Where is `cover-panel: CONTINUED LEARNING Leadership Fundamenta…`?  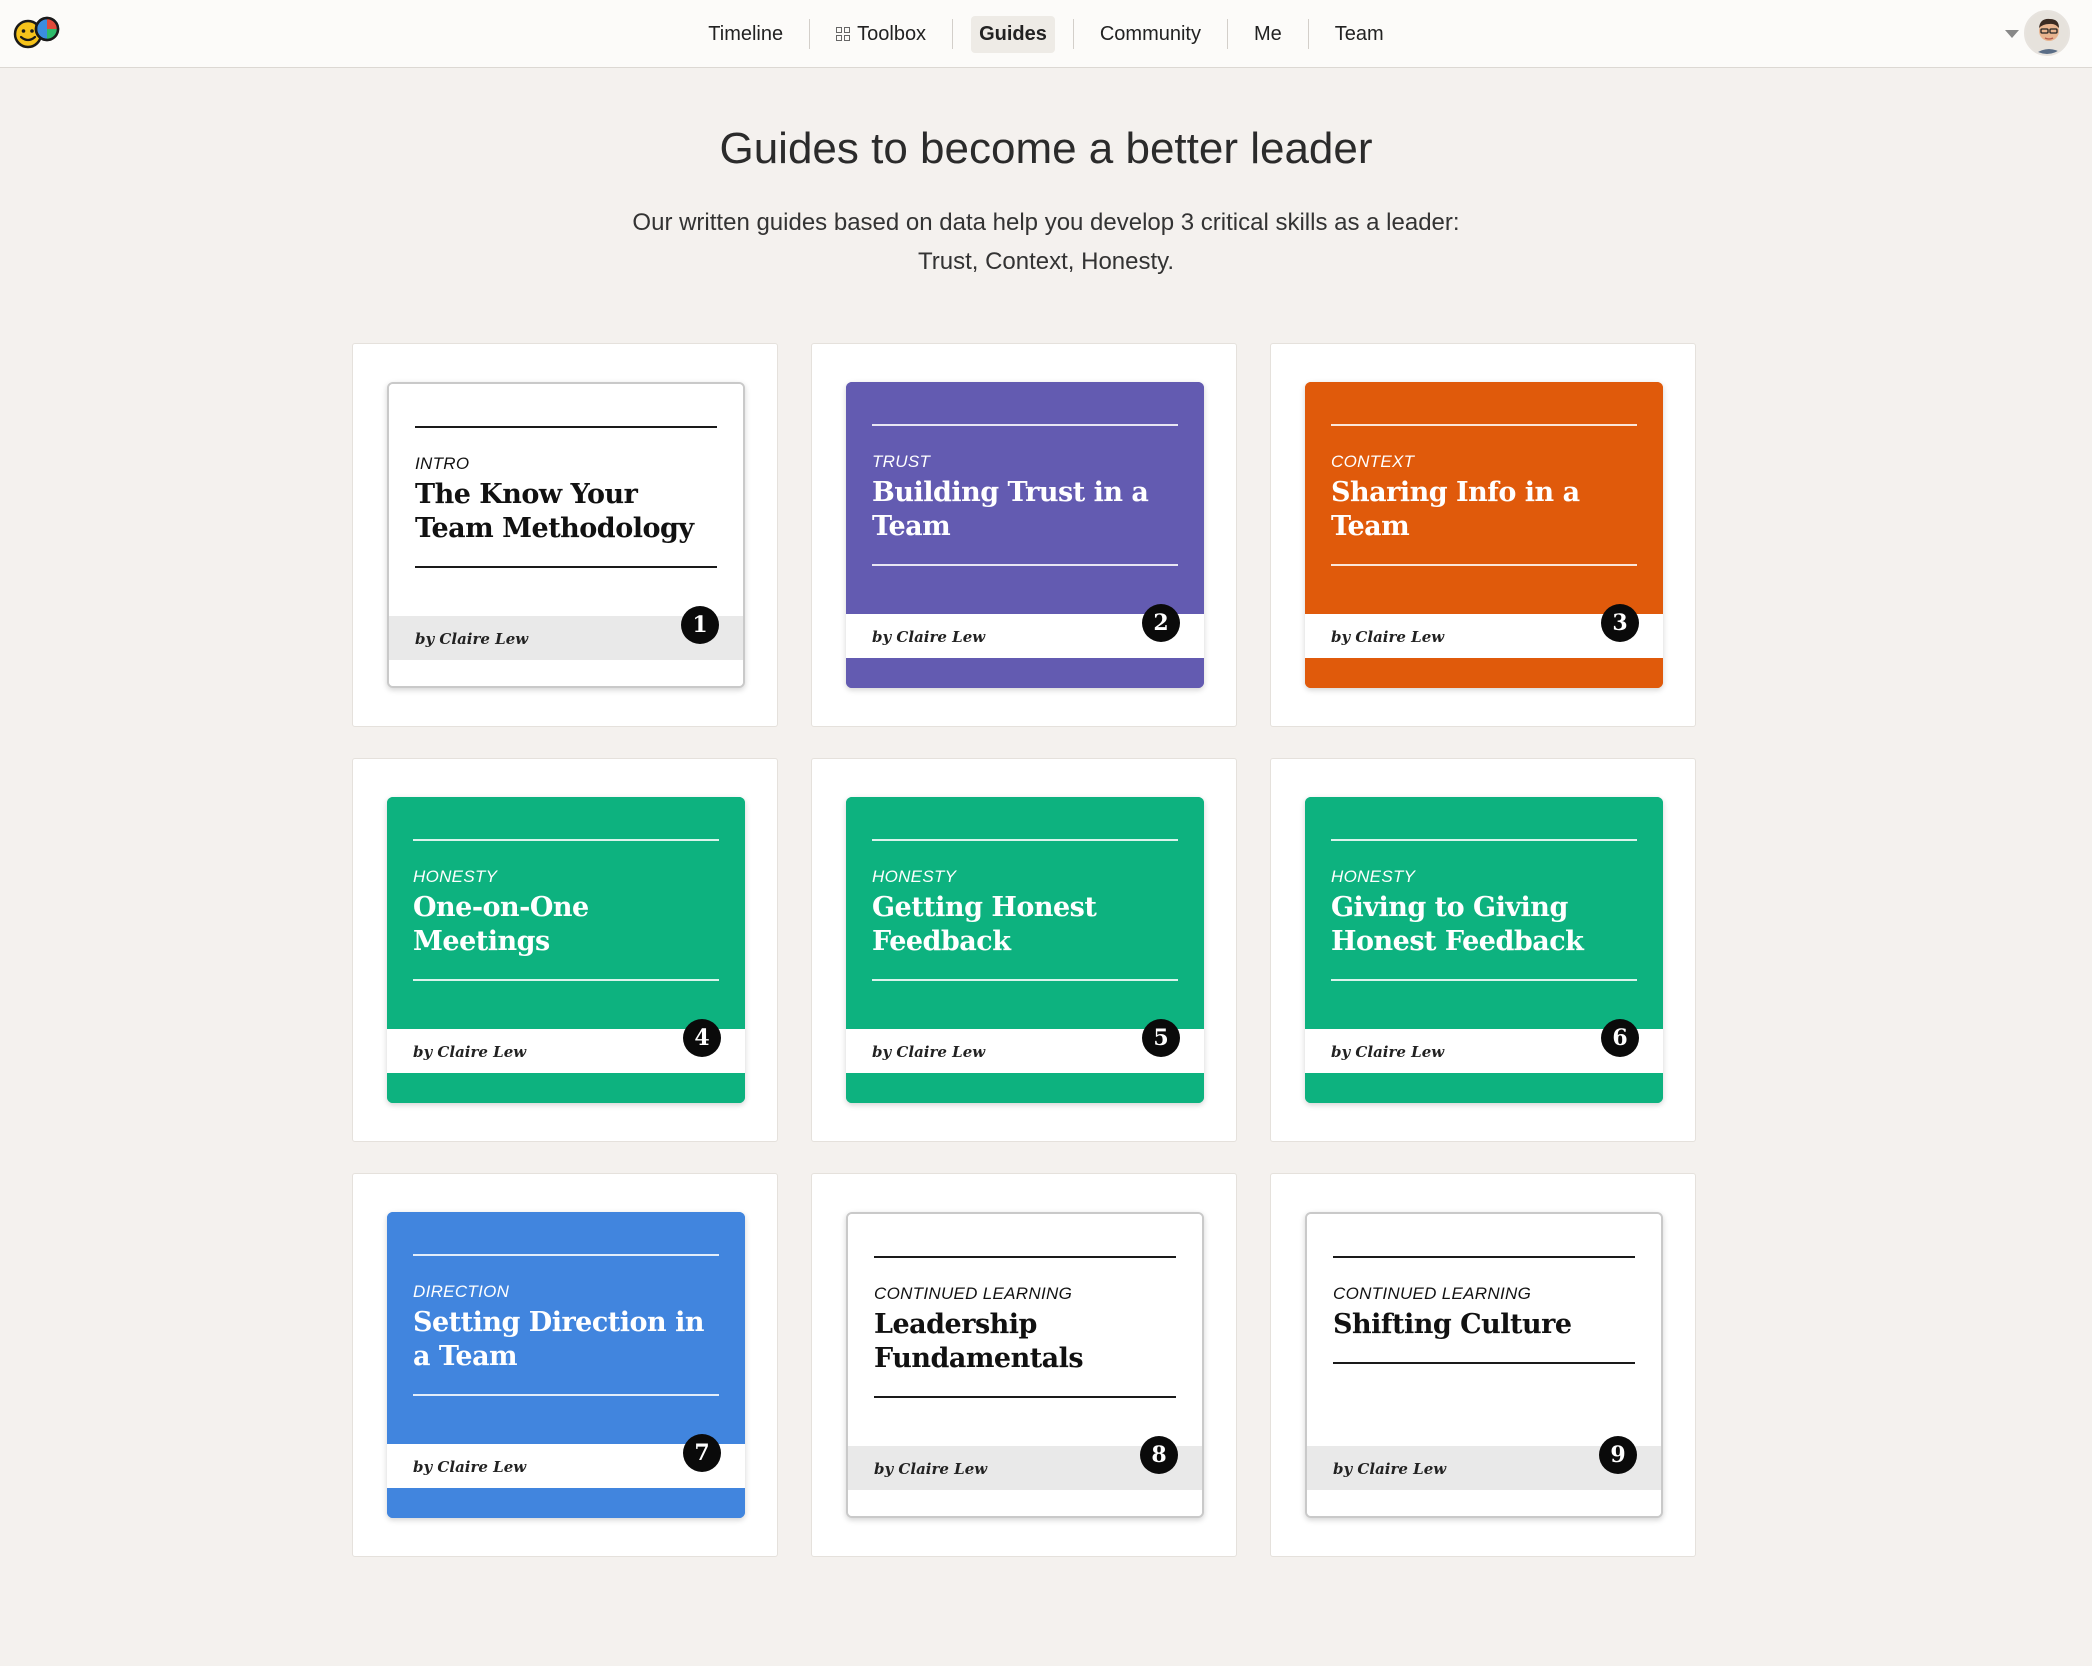
cover-panel: CONTINUED LEARNING Leadership Fundamenta… is located at coordinates (1025, 1330).